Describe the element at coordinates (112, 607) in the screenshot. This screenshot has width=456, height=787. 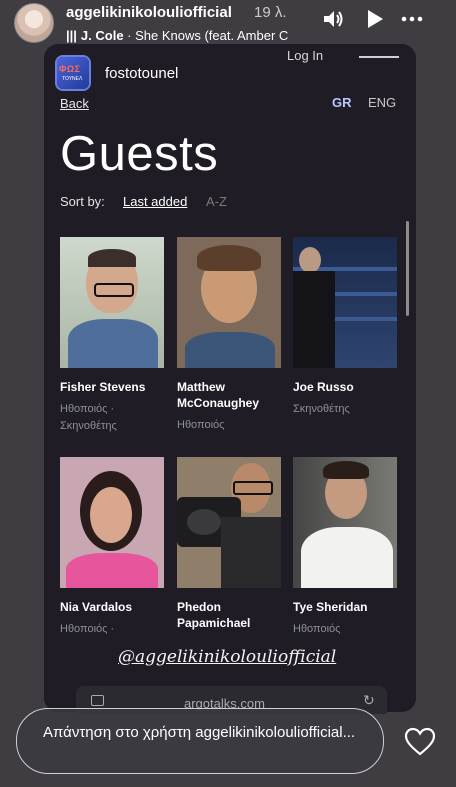
I see `guest-name: Nia Vardalos` at that location.